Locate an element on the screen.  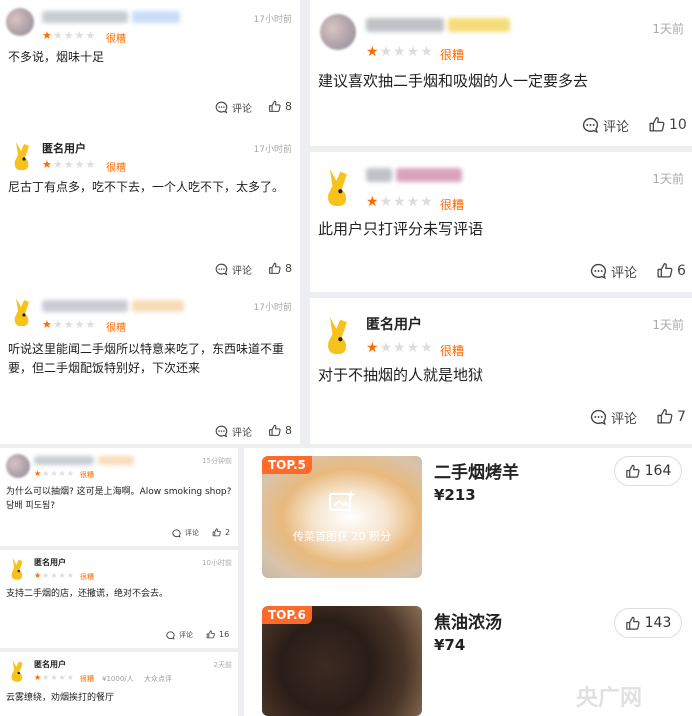
review-card: 17小时前 ★★★★★ 很糟 不多说，烟味十足 评论 8 is located at coordinates (150, 64).